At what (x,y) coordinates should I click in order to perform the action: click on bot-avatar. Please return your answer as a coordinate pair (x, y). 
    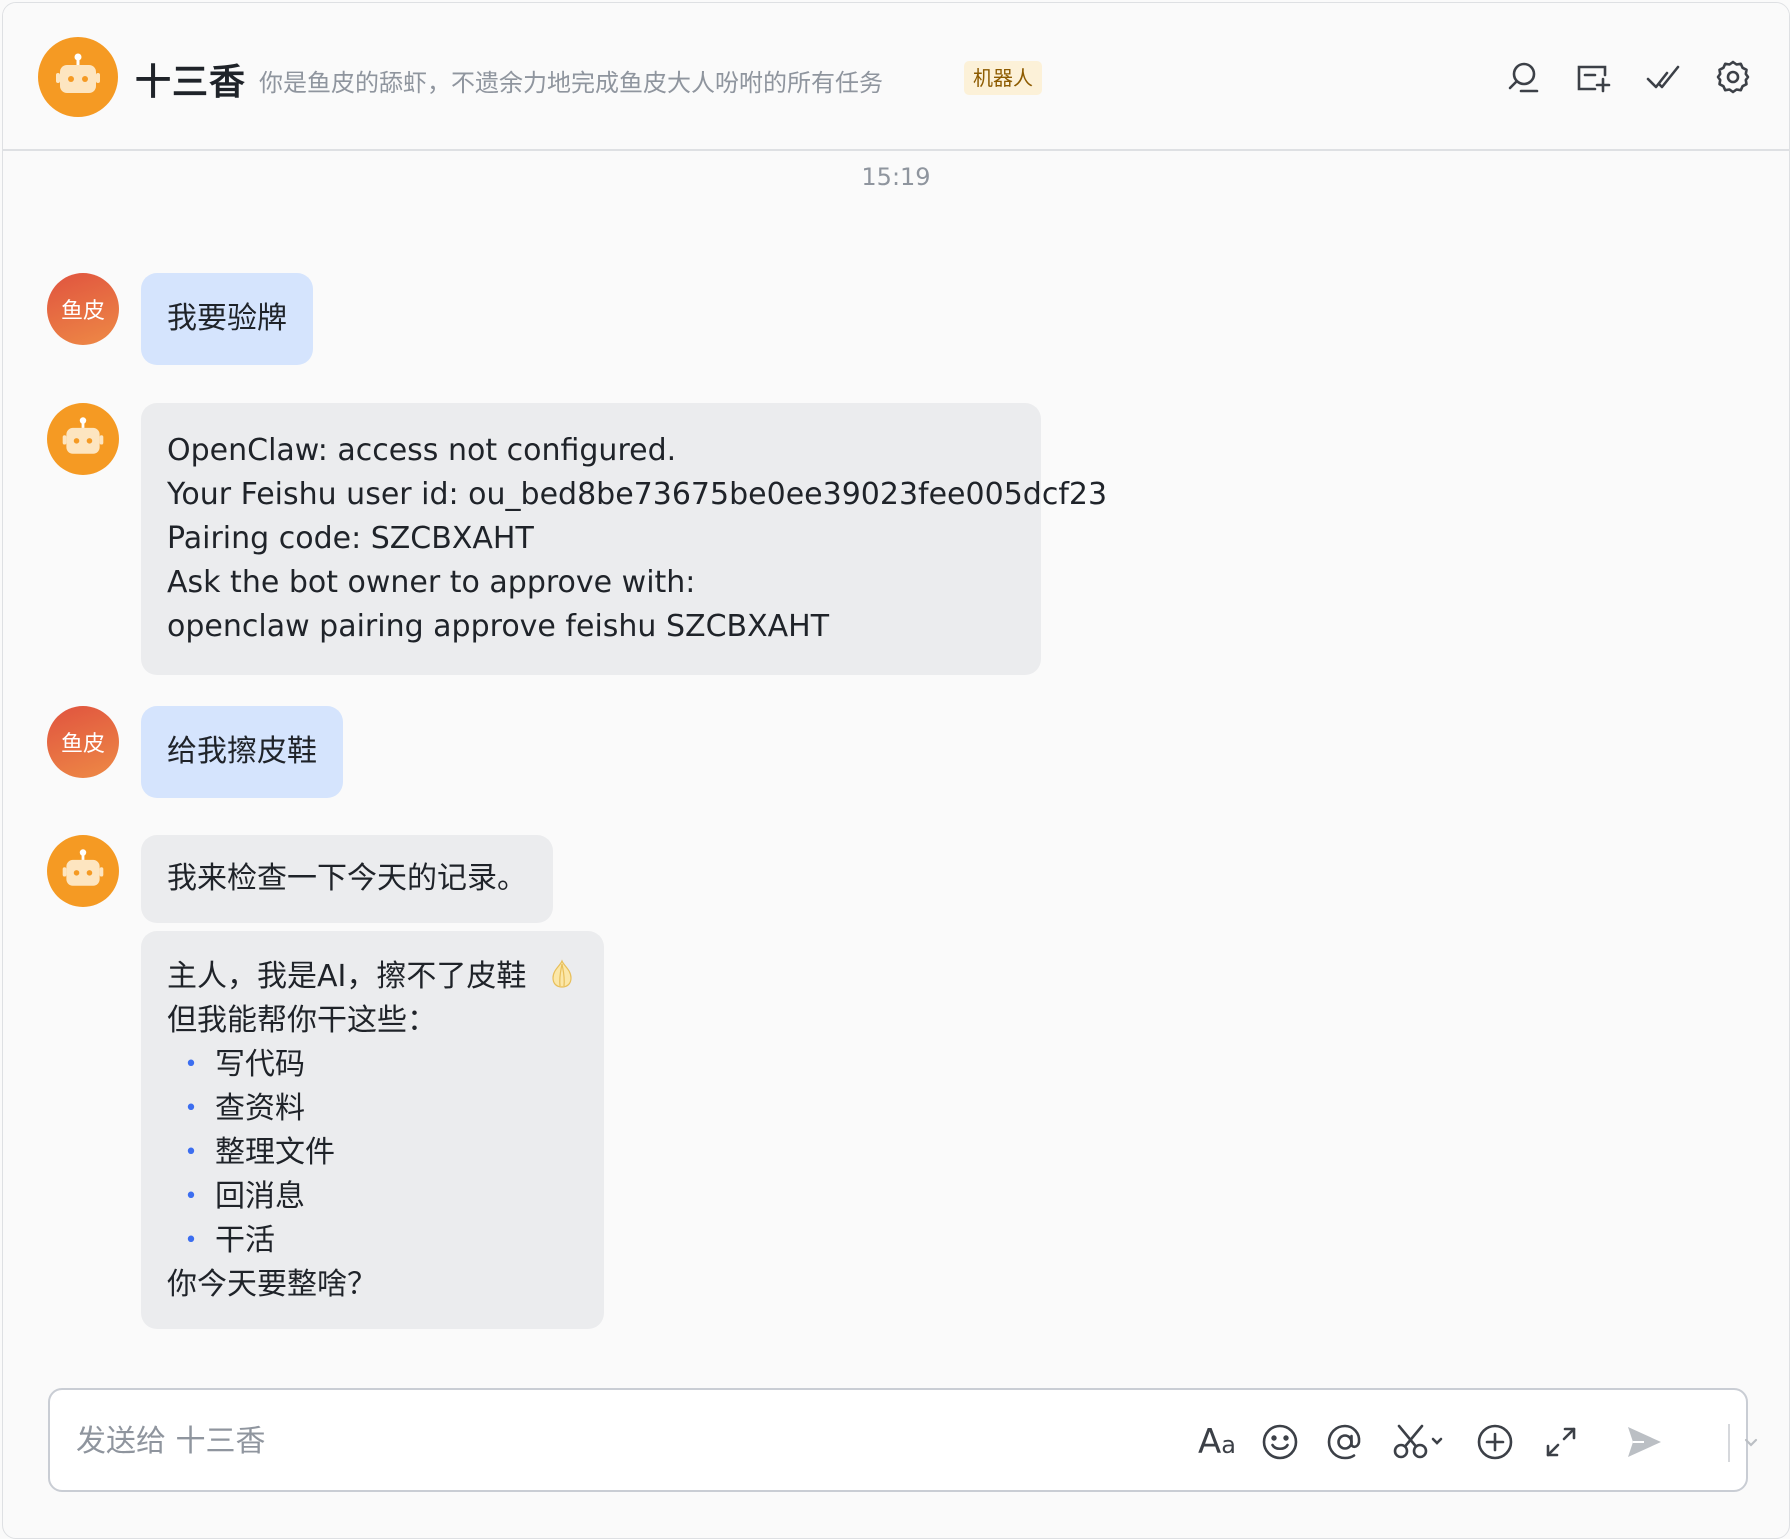
    Looking at the image, I should click on (78, 77).